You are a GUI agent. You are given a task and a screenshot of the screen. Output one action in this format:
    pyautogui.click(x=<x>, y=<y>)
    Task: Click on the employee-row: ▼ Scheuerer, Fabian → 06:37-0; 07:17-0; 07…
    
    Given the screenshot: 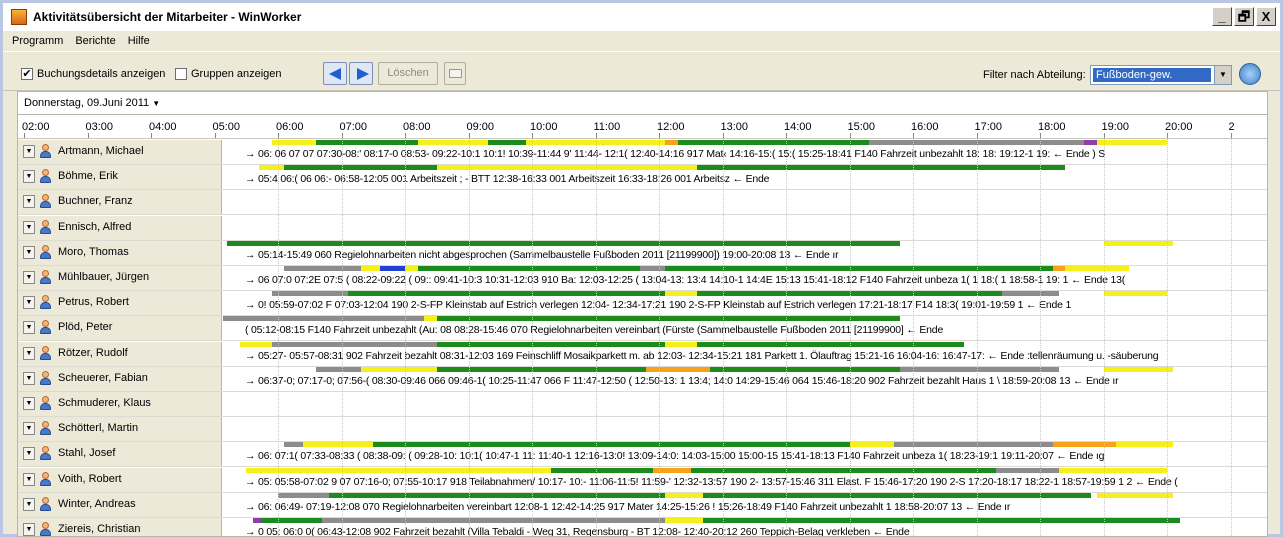 What is the action you would take?
    pyautogui.click(x=642, y=379)
    